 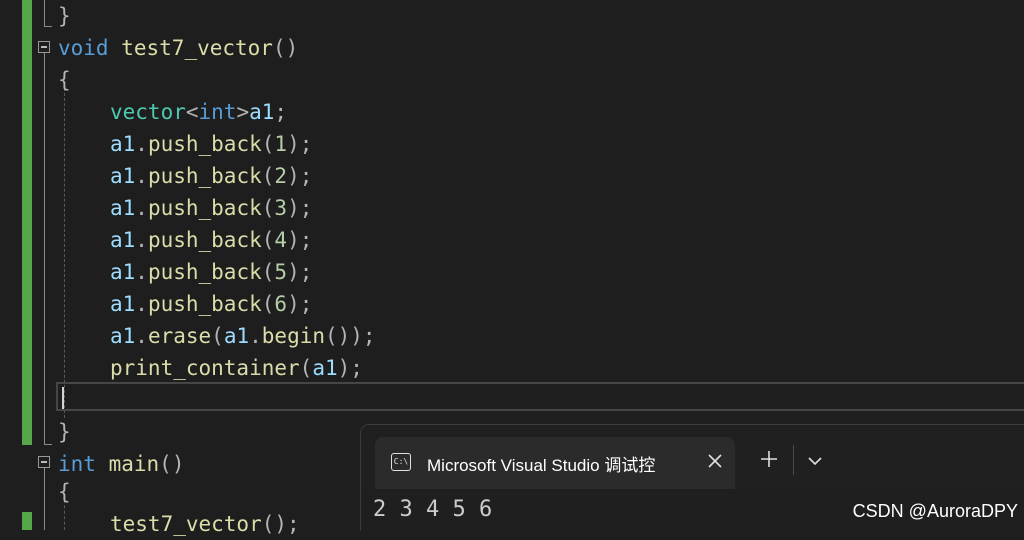 I want to click on terminal-tab-title: Microsoft Visual Studio 调试控, so click(x=541, y=465).